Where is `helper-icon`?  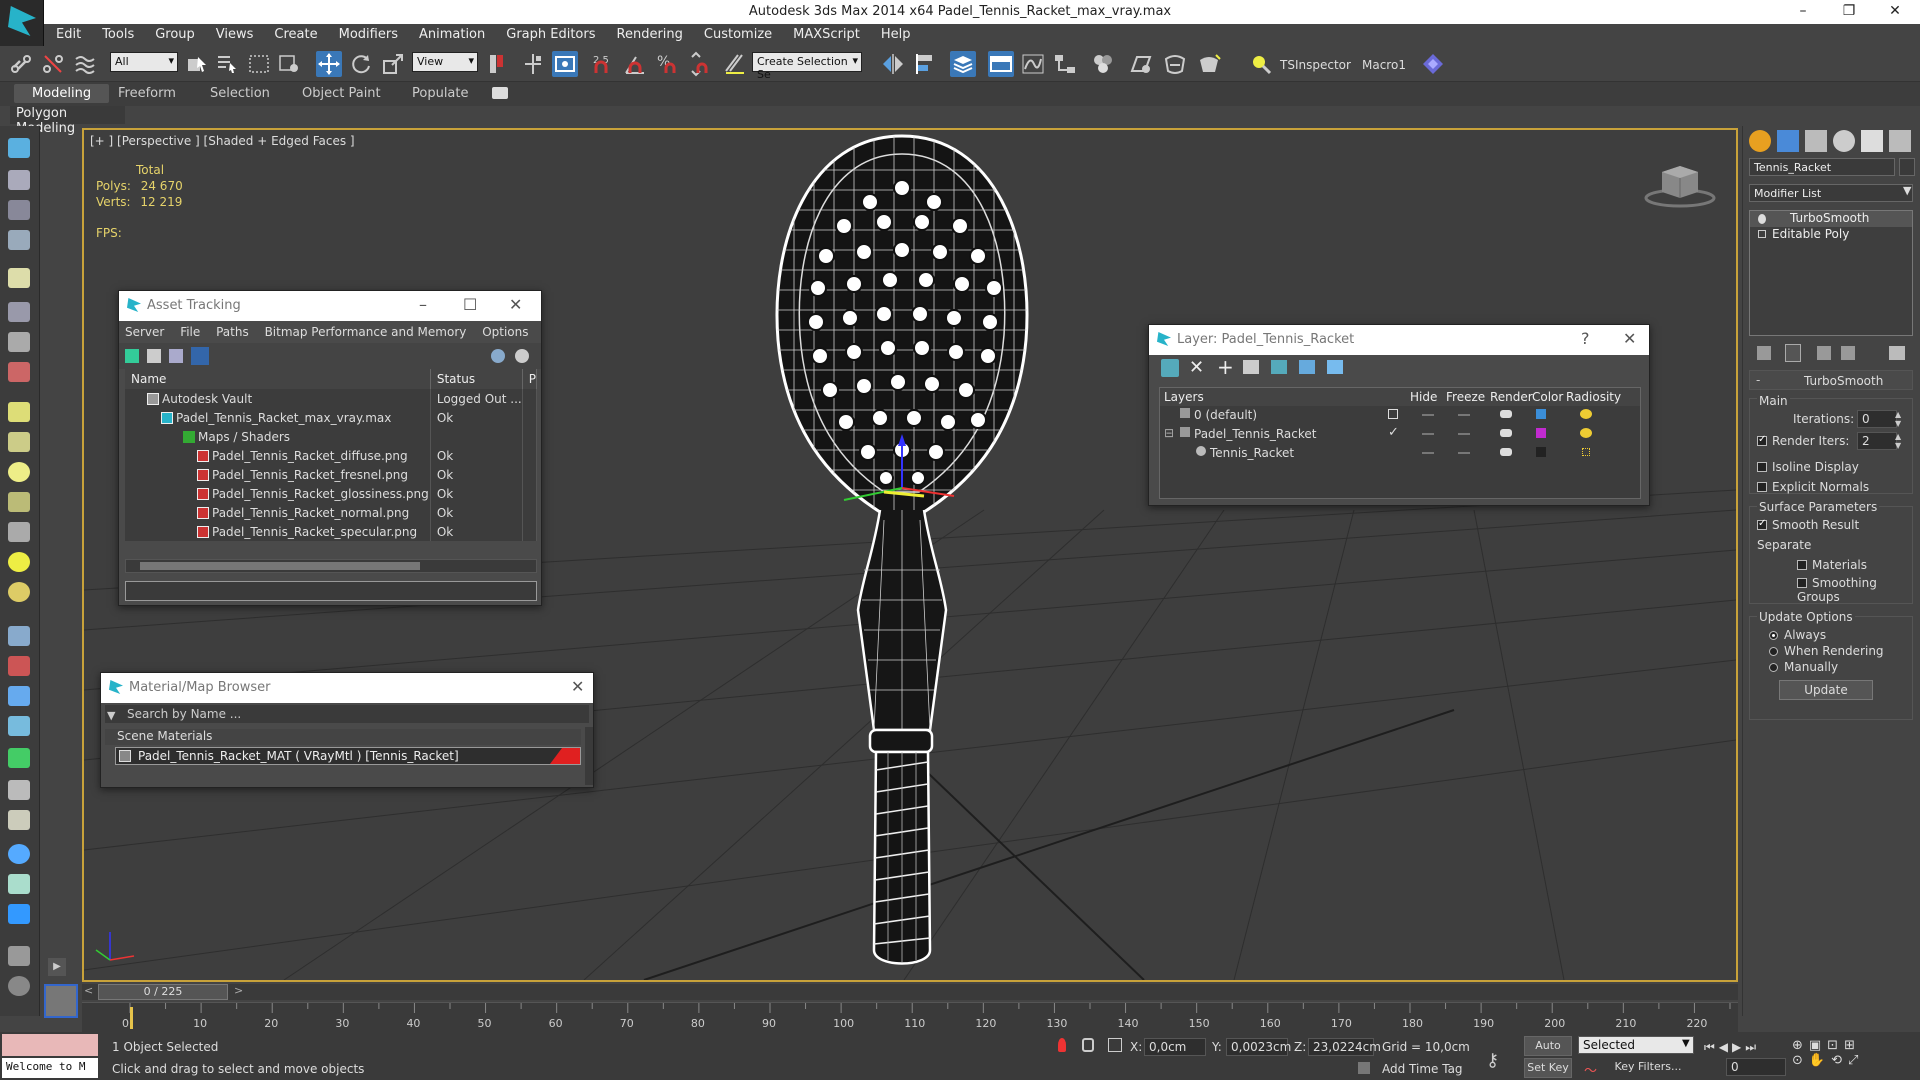 helper-icon is located at coordinates (19, 342).